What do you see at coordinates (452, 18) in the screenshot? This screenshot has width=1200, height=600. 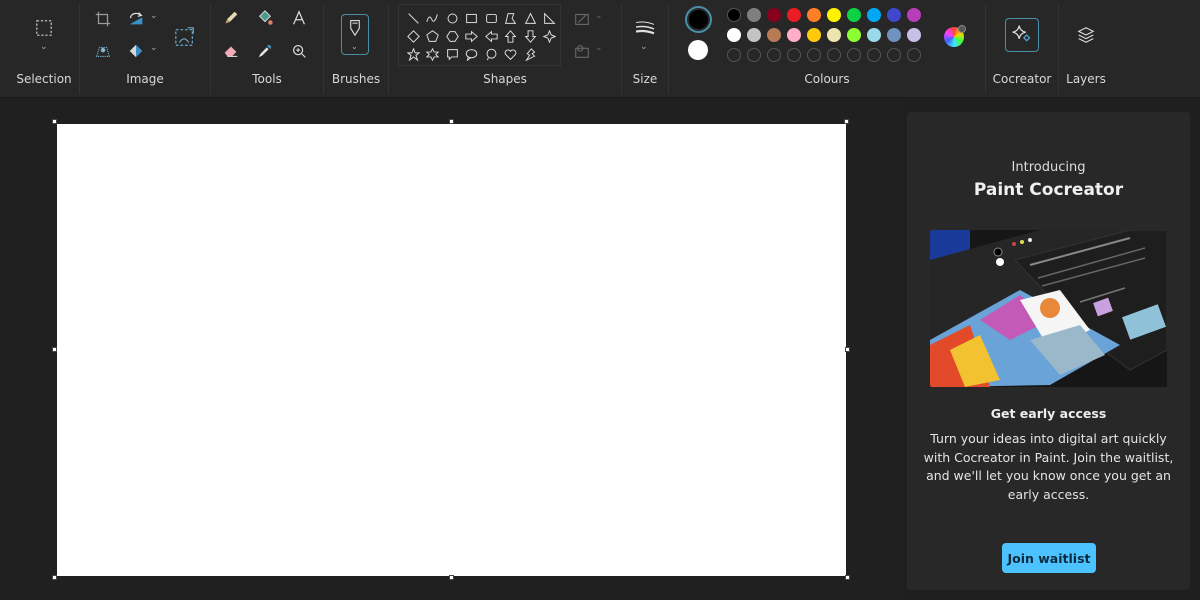 I see `shape-oval-icon` at bounding box center [452, 18].